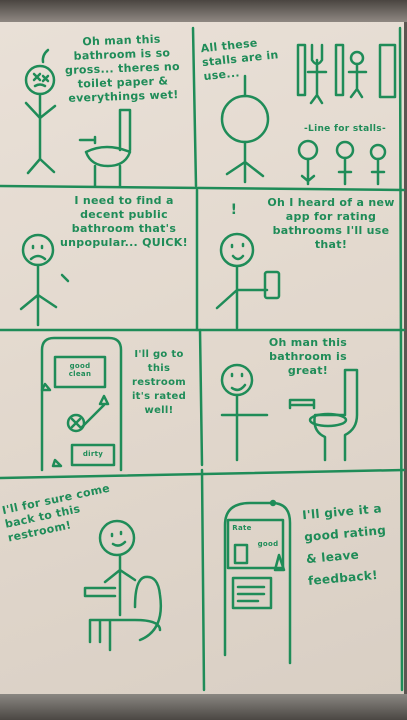  What do you see at coordinates (234, 210) in the screenshot?
I see `panel-4-exclaim: !` at bounding box center [234, 210].